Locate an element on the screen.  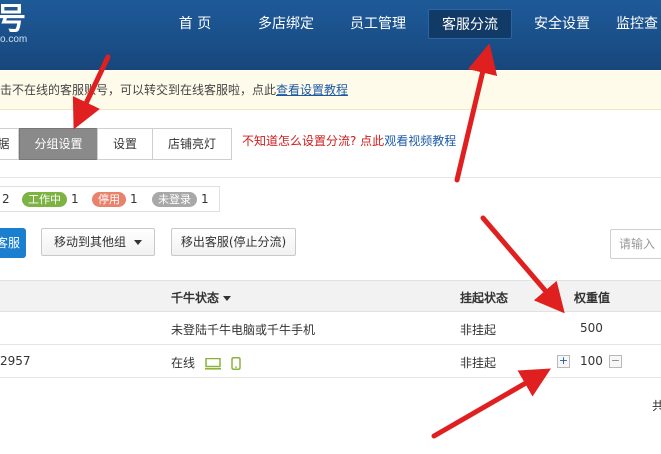
section-divider is located at coordinates (330, 177).